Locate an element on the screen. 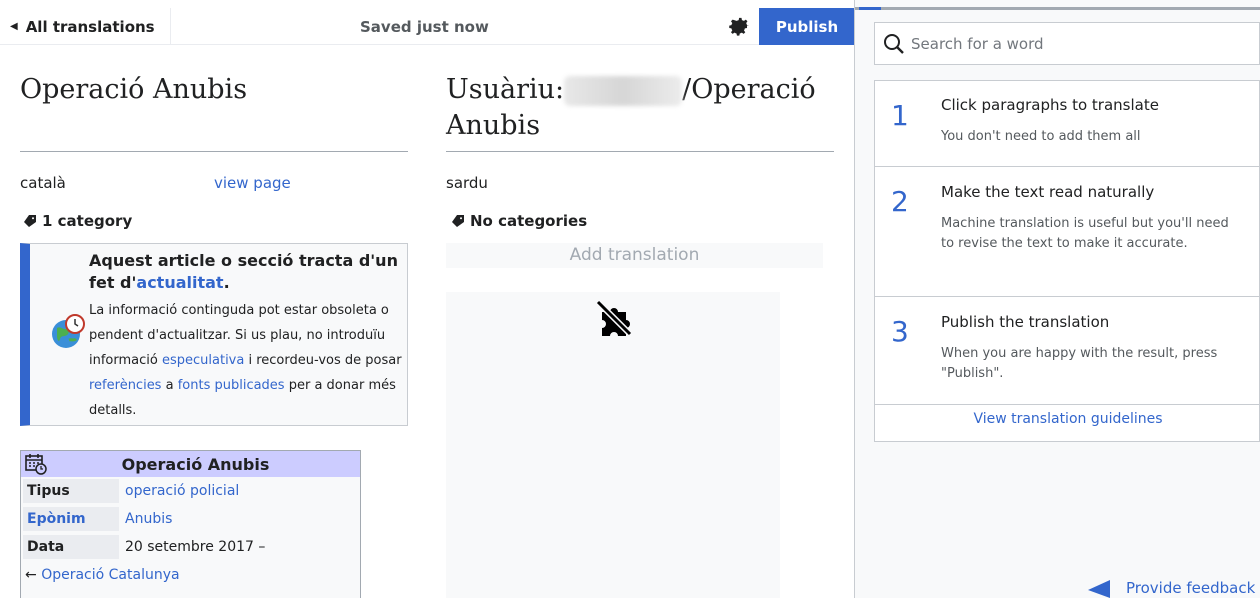  target-categories: No categories is located at coordinates (519, 221).